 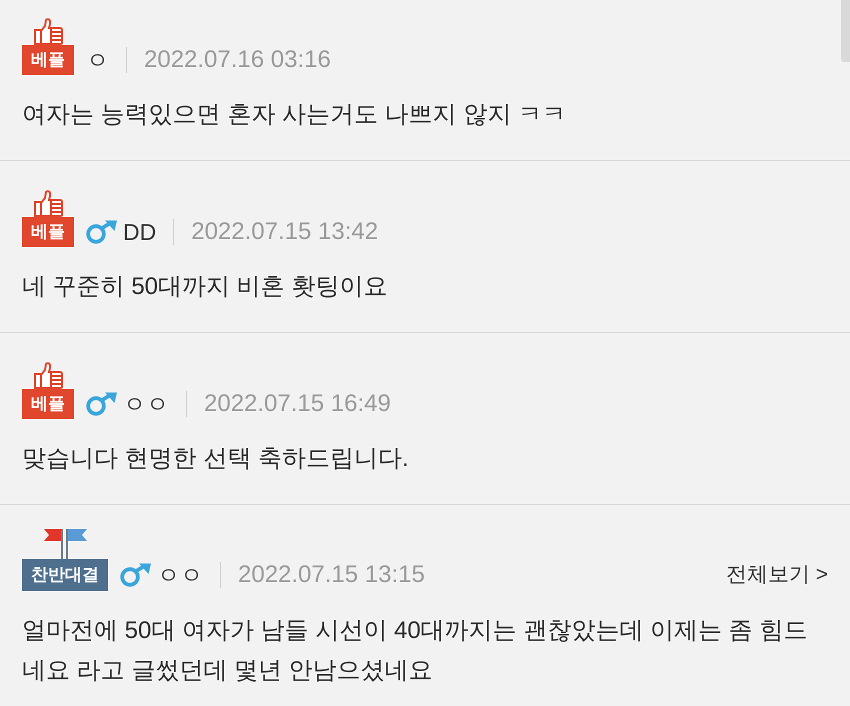 What do you see at coordinates (295, 115) in the screenshot?
I see `comment-text: 여자는 능력있으면 혼자 사는거도 나쁘지 않지 ㅋㅋ` at bounding box center [295, 115].